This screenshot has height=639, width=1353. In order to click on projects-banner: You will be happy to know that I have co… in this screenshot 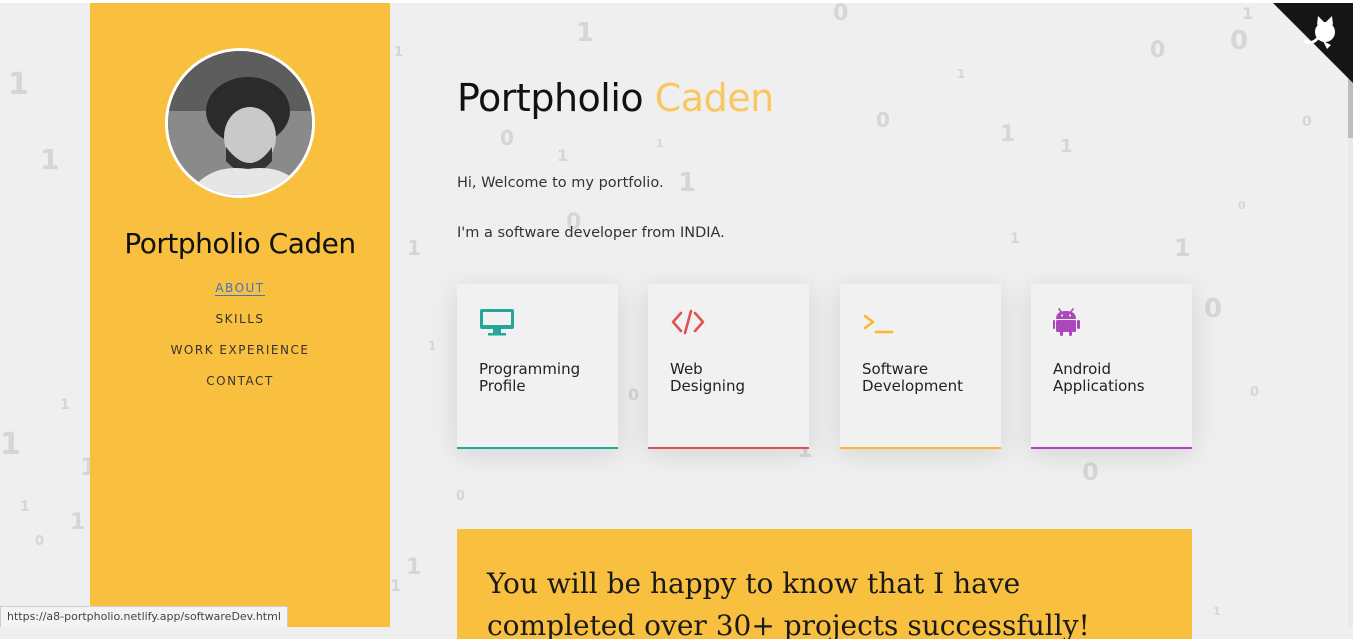, I will do `click(824, 584)`.